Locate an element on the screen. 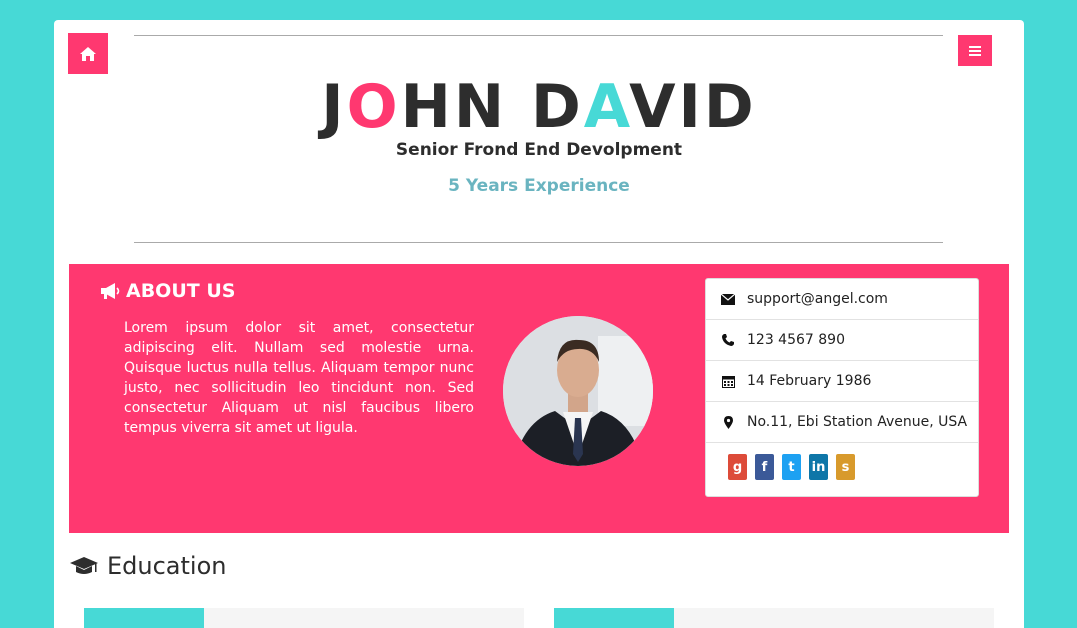  calendar-icon is located at coordinates (728, 381).